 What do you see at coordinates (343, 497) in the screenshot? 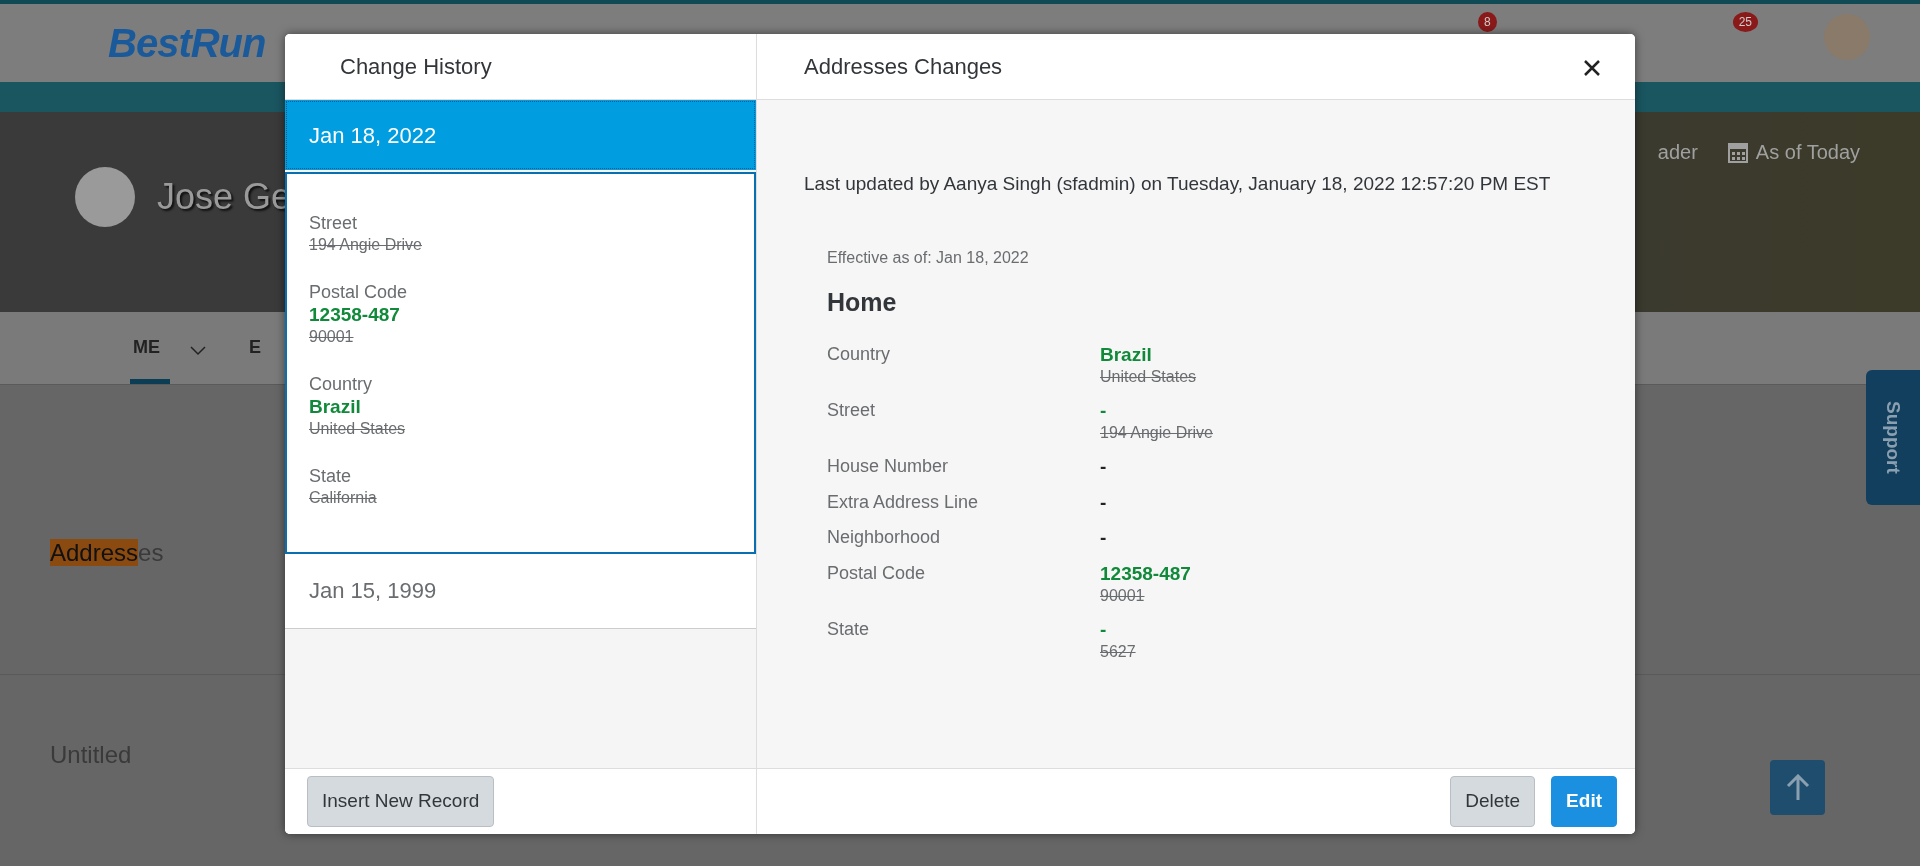
I see `old-value: California` at bounding box center [343, 497].